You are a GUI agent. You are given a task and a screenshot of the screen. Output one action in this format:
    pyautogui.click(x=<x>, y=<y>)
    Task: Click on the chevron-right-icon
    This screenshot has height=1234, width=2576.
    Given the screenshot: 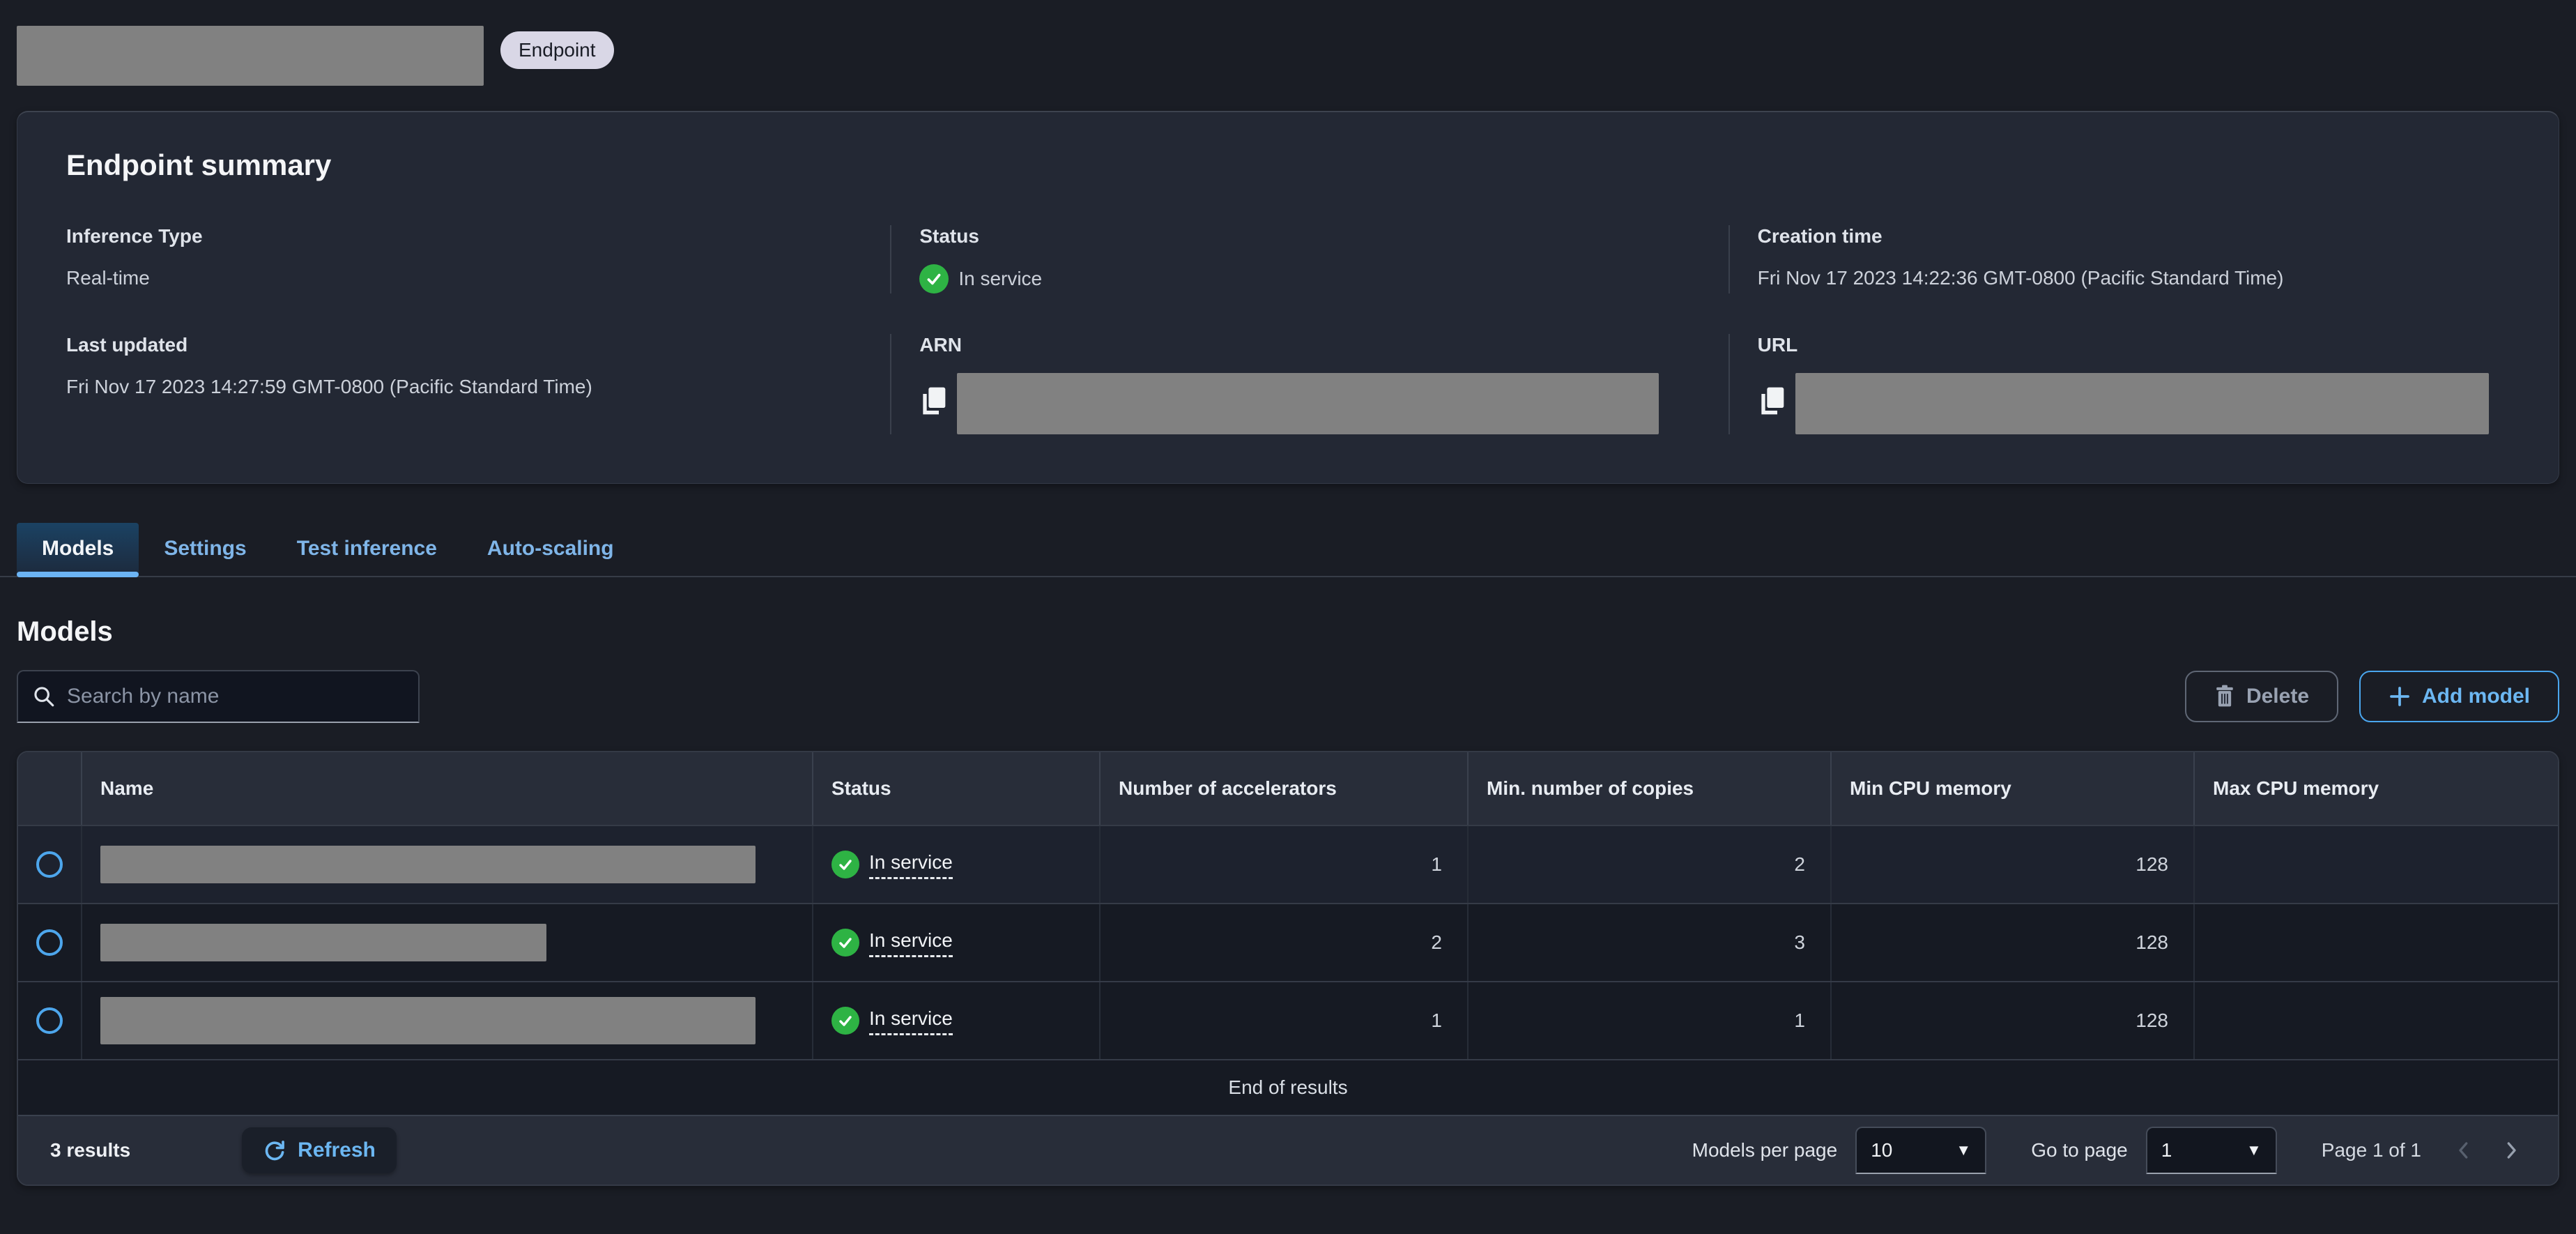 What is the action you would take?
    pyautogui.click(x=2511, y=1151)
    